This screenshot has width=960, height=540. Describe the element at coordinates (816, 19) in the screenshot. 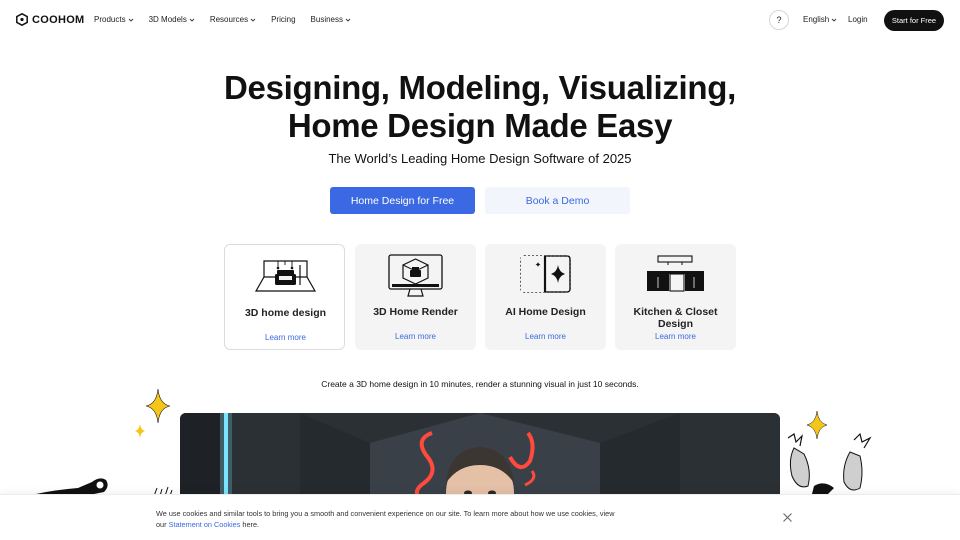

I see `language-label: English` at that location.